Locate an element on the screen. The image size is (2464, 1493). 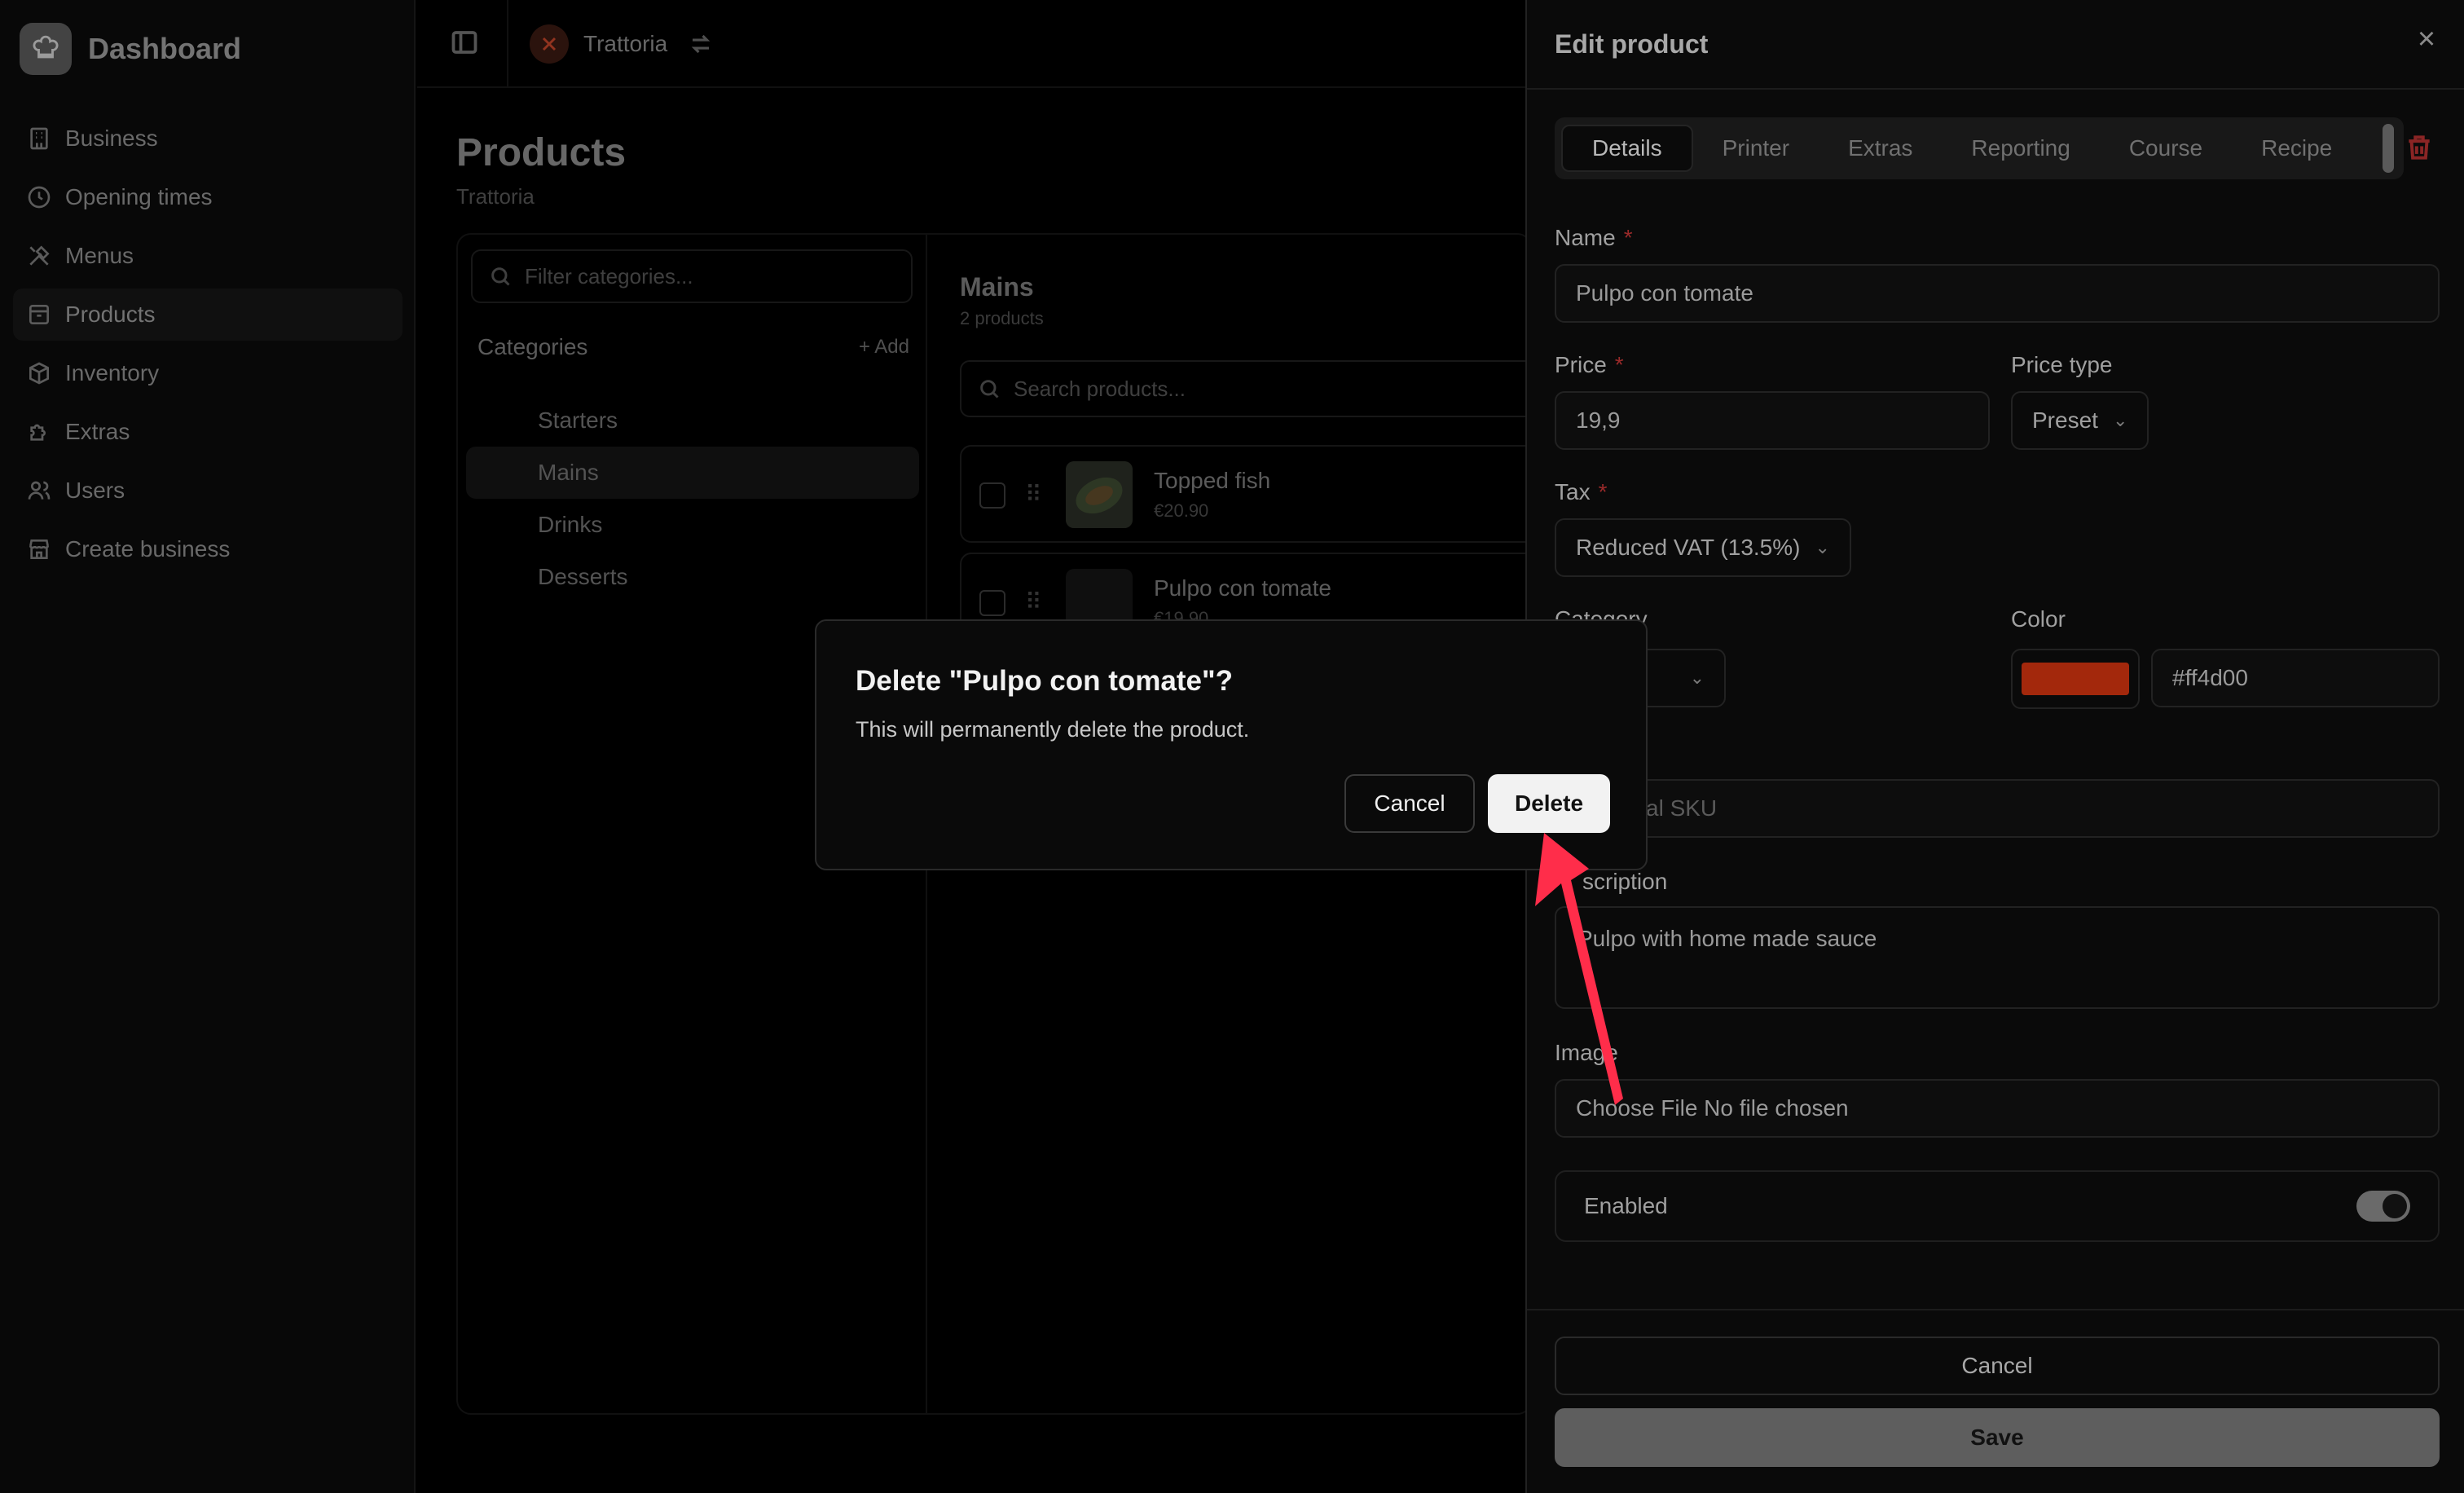
toggle-knob is located at coordinates (2395, 1206).